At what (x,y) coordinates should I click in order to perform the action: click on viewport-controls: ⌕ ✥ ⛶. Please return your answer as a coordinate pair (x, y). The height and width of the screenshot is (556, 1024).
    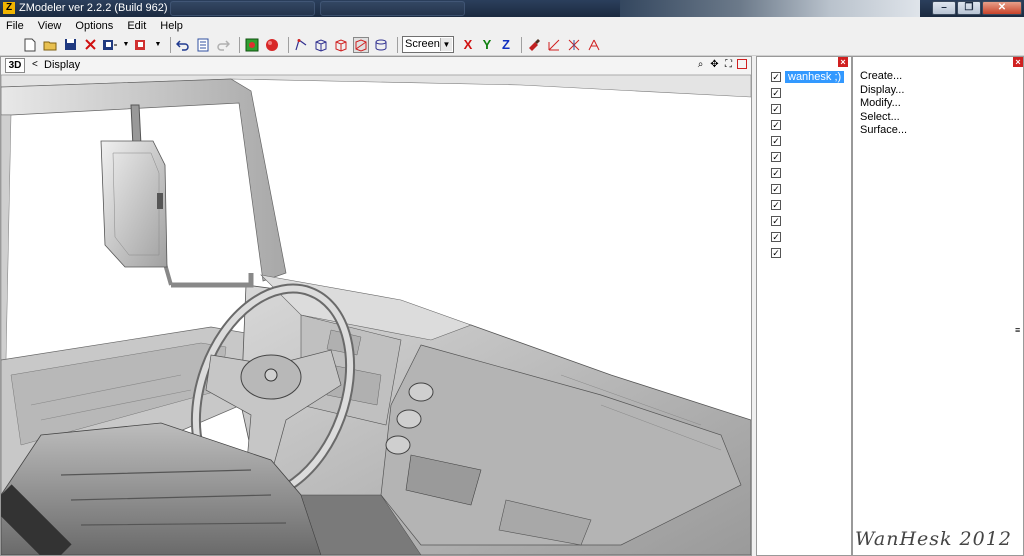
    Looking at the image, I should click on (721, 64).